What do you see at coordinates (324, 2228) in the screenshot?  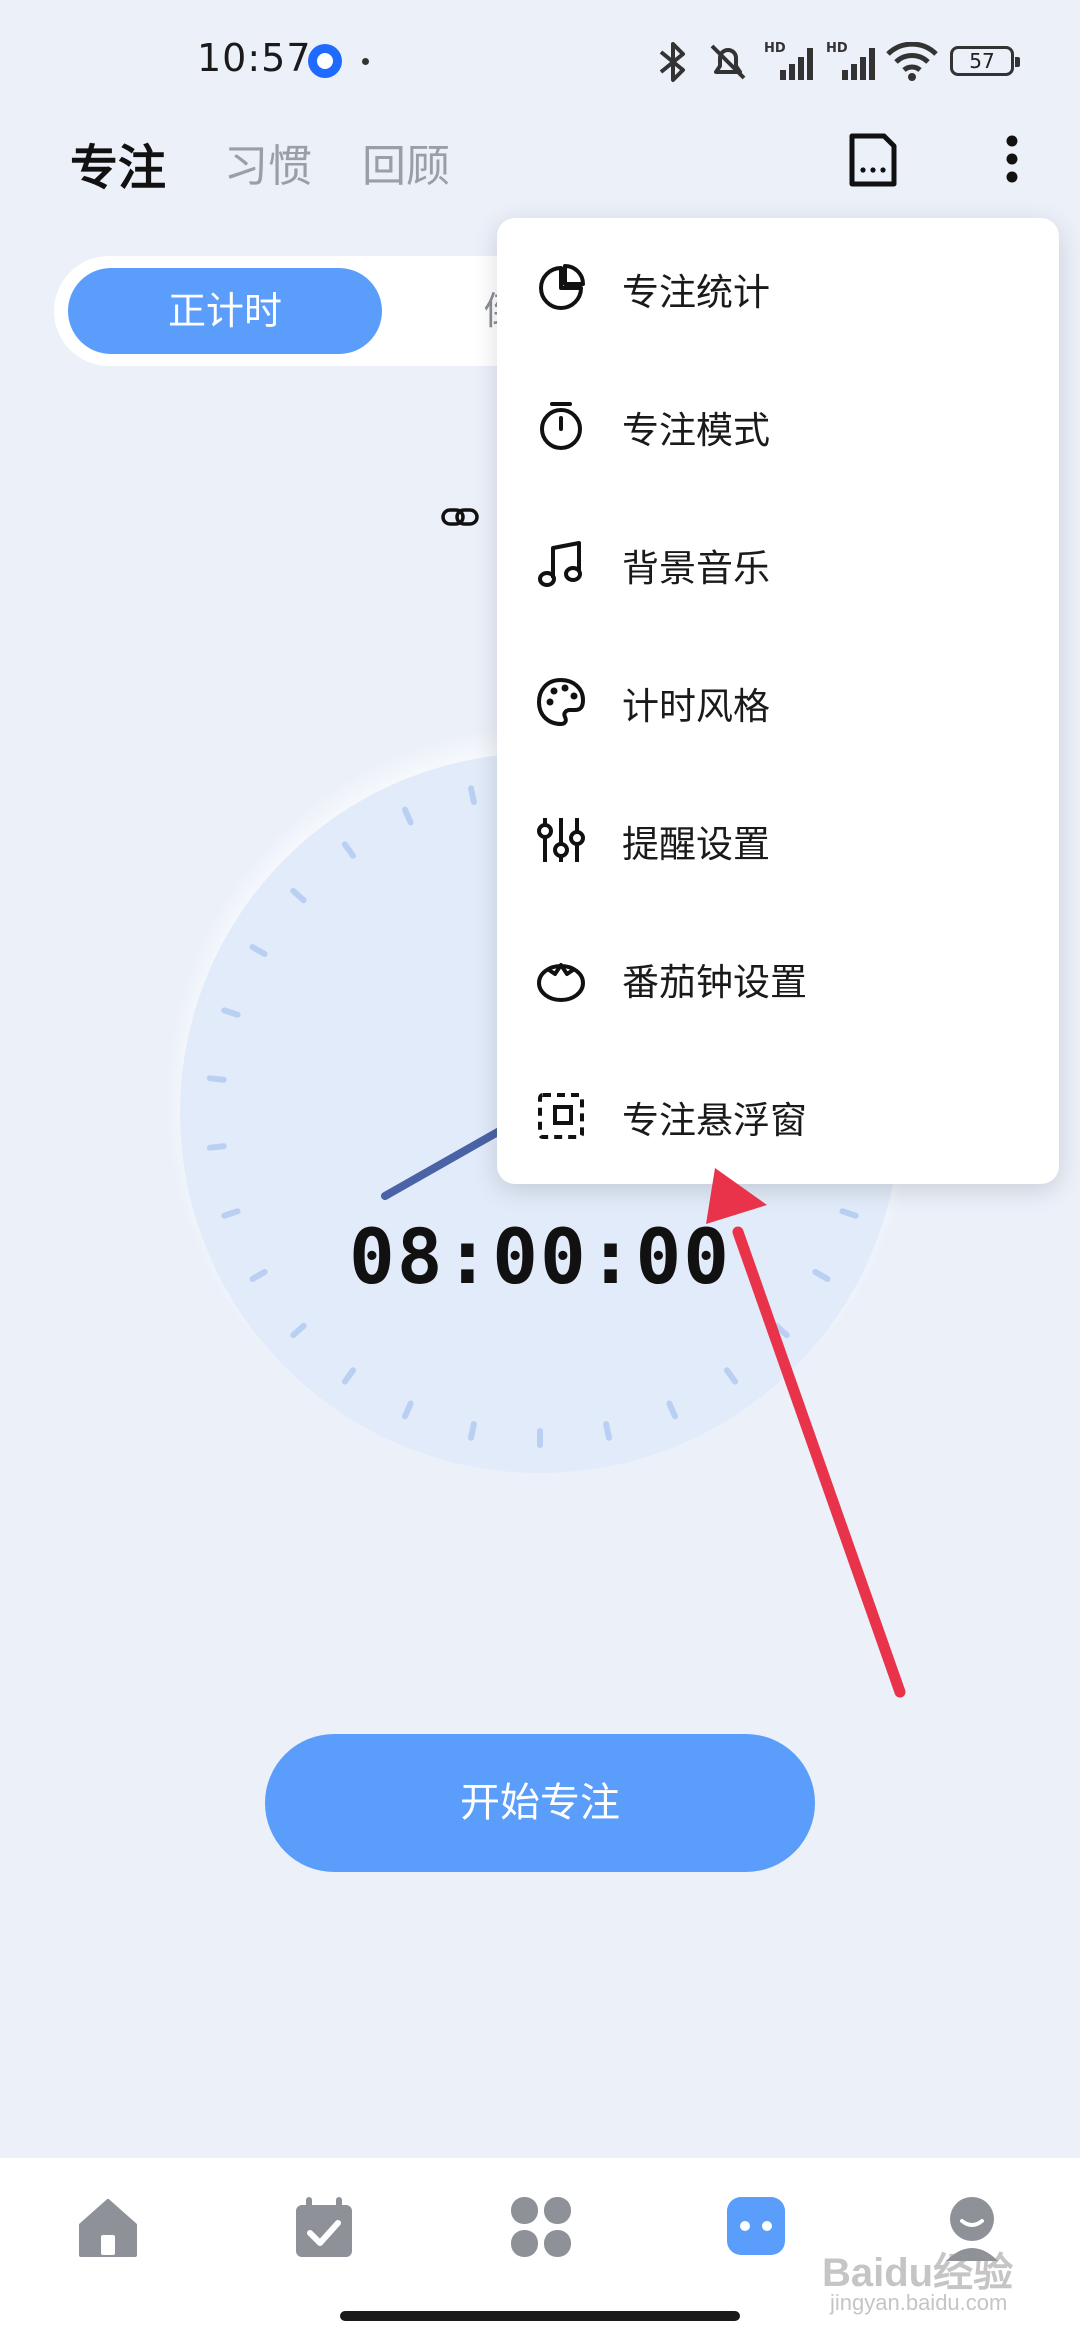 I see `calendar-check-icon` at bounding box center [324, 2228].